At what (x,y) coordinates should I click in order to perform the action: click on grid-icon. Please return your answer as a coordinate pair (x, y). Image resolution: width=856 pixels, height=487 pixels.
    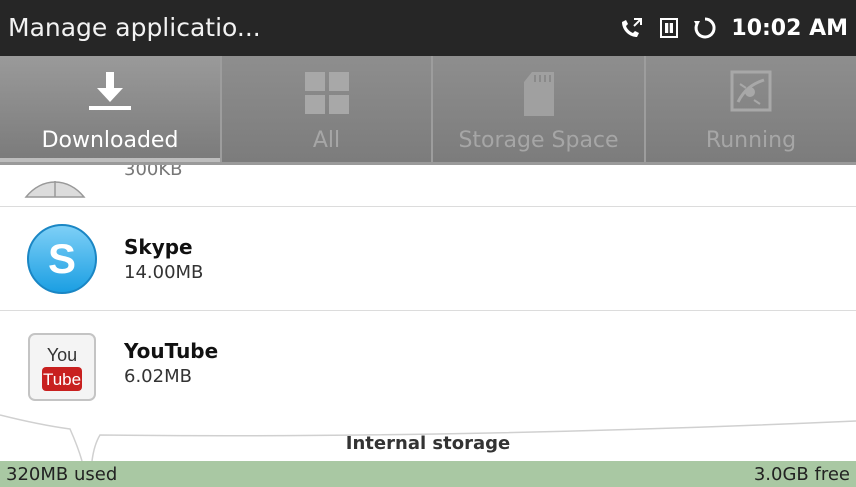
    Looking at the image, I should click on (327, 95).